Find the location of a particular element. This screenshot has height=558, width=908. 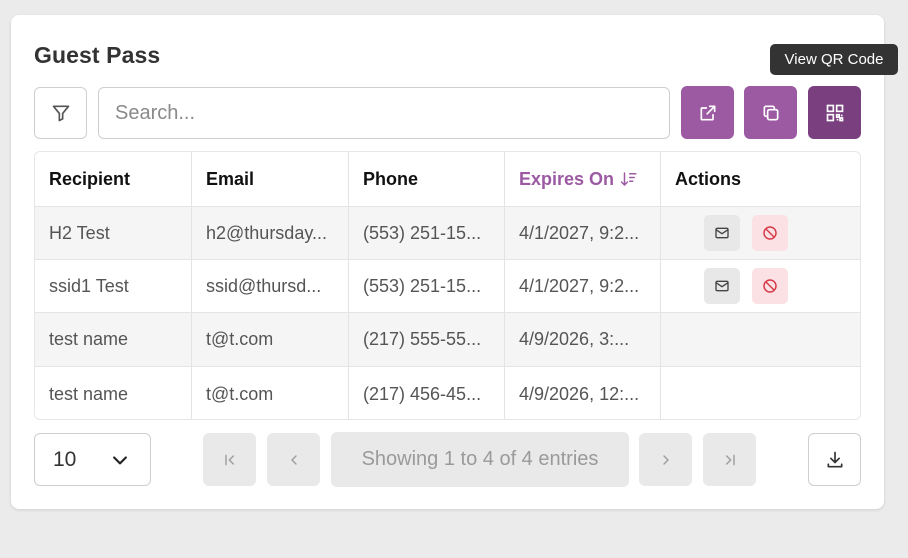

header-actions: Actions is located at coordinates (708, 178).